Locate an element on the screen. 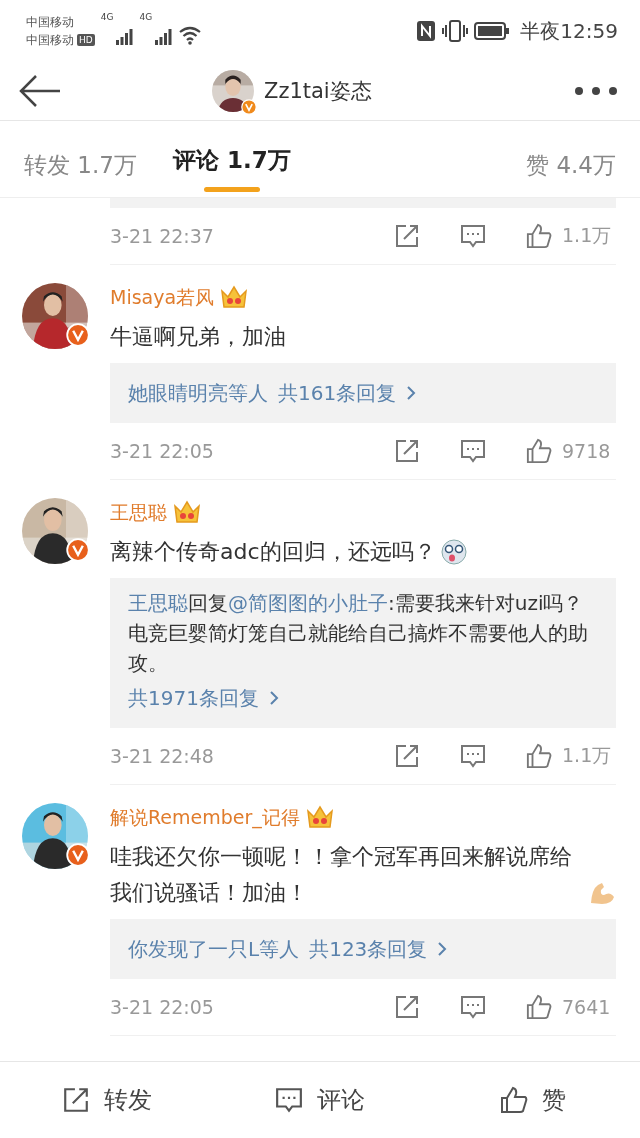 This screenshot has height=1138, width=640. back-arrow-icon is located at coordinates (40, 91).